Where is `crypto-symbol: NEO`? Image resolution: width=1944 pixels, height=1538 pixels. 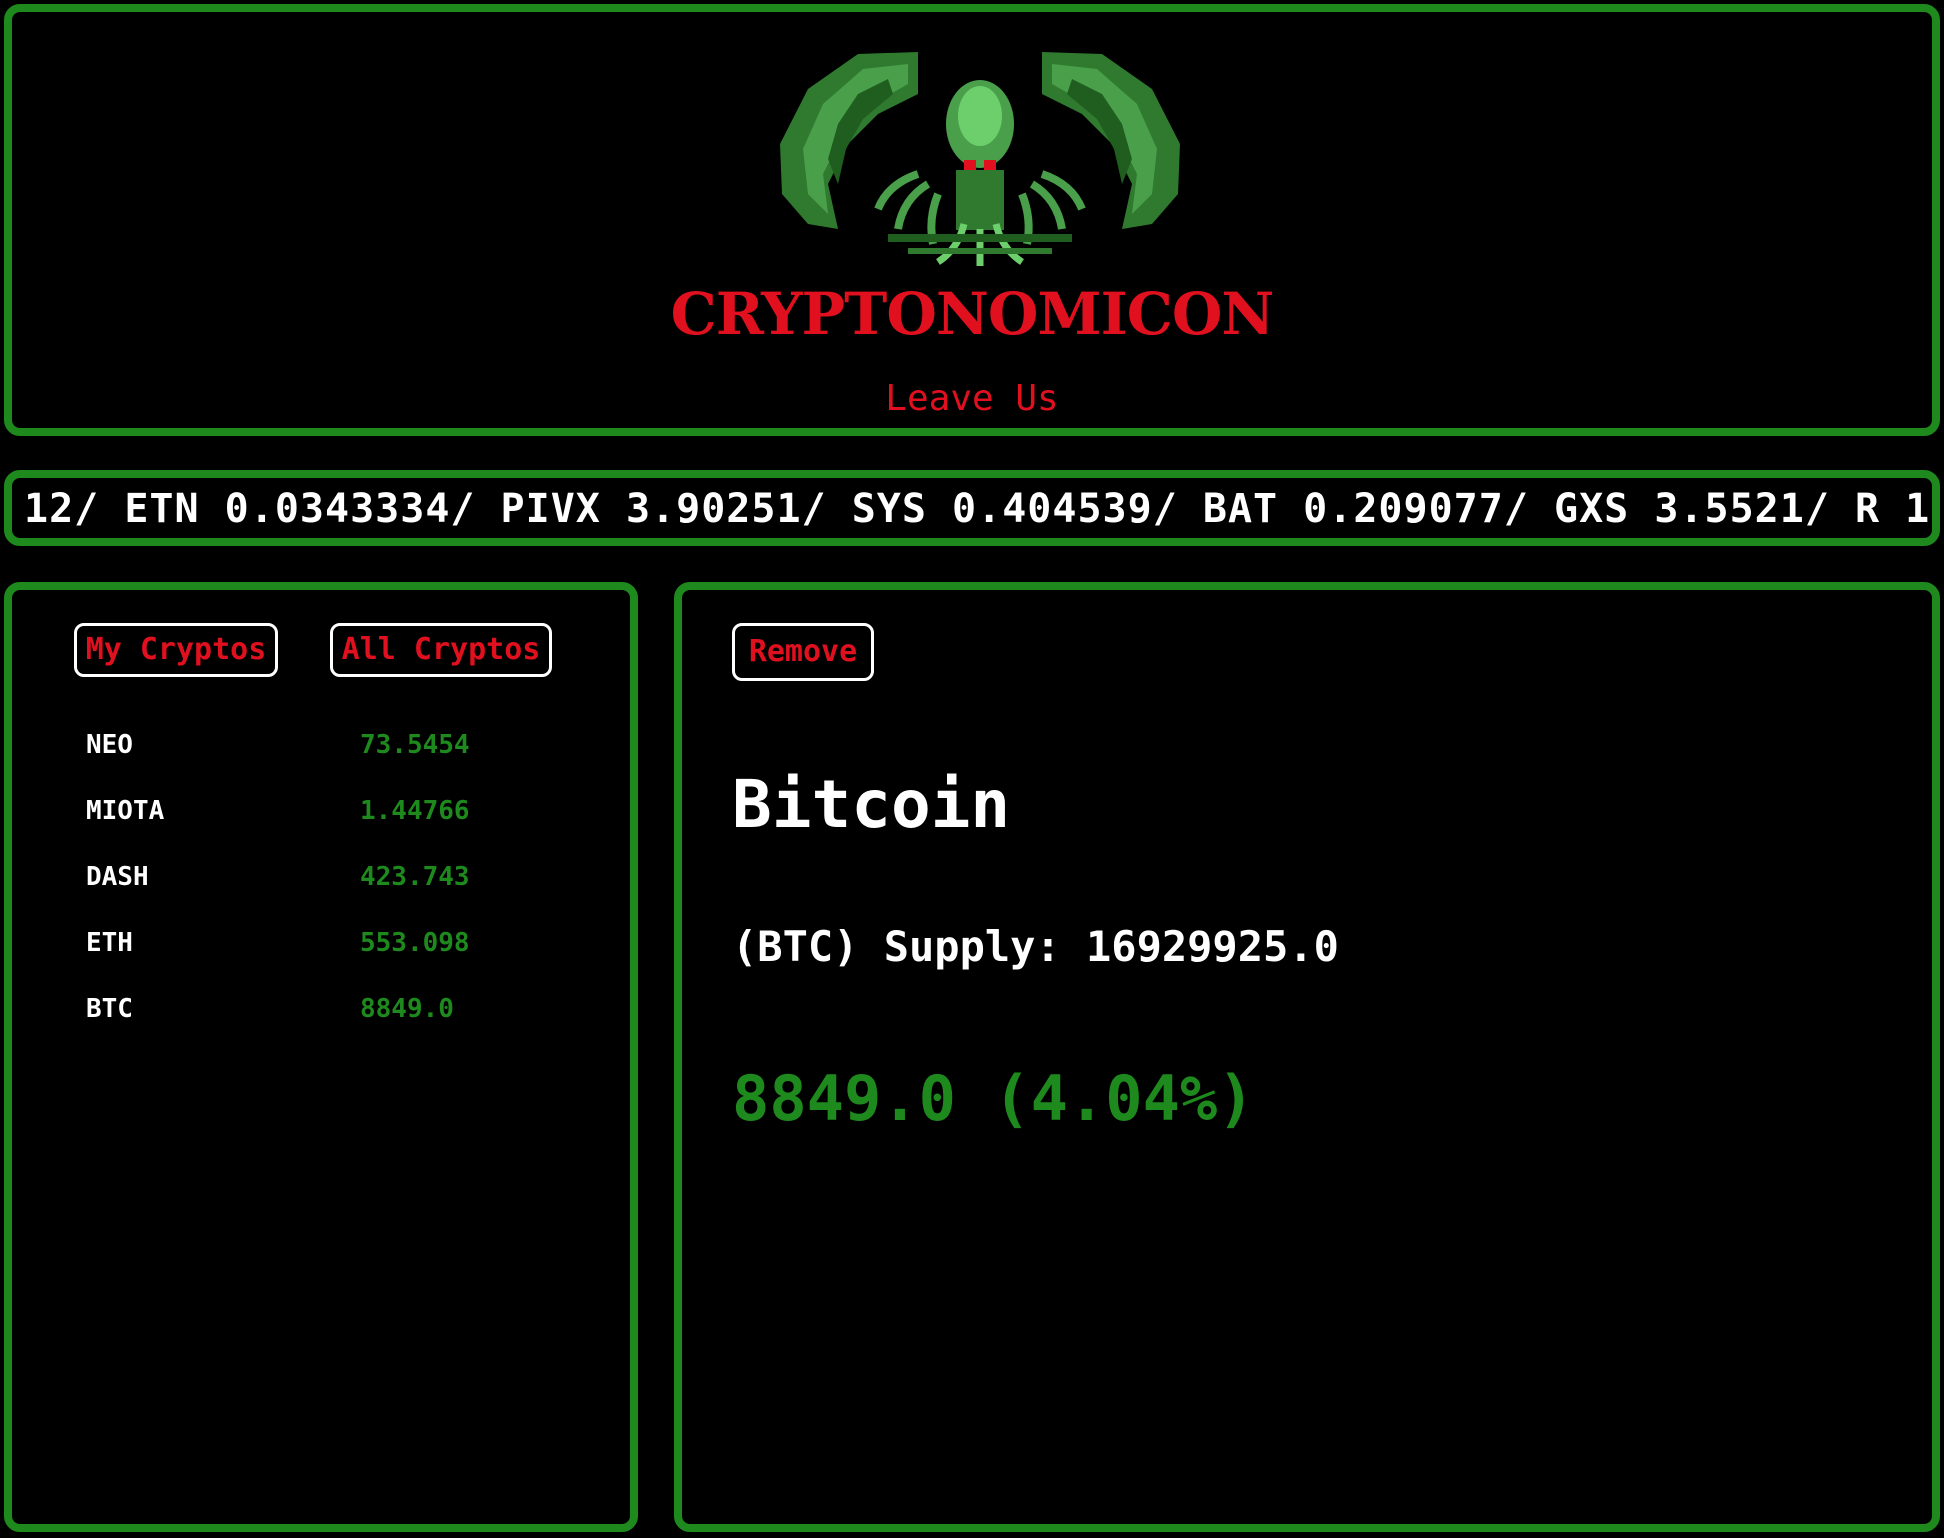
crypto-symbol: NEO is located at coordinates (109, 745).